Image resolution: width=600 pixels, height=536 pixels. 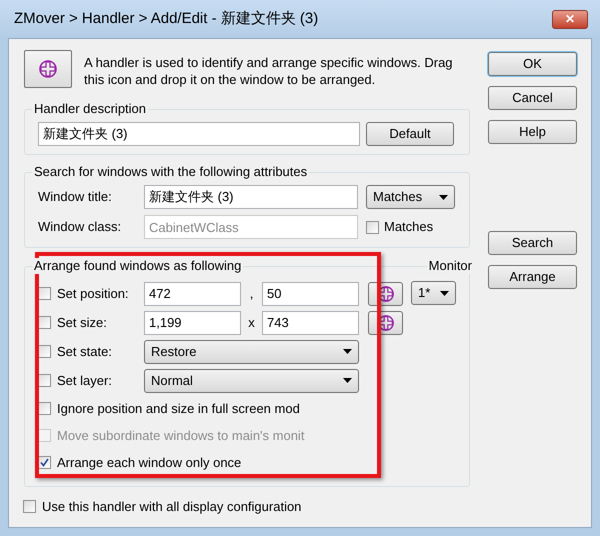 I want to click on number-field: 1,199, so click(x=192, y=322).